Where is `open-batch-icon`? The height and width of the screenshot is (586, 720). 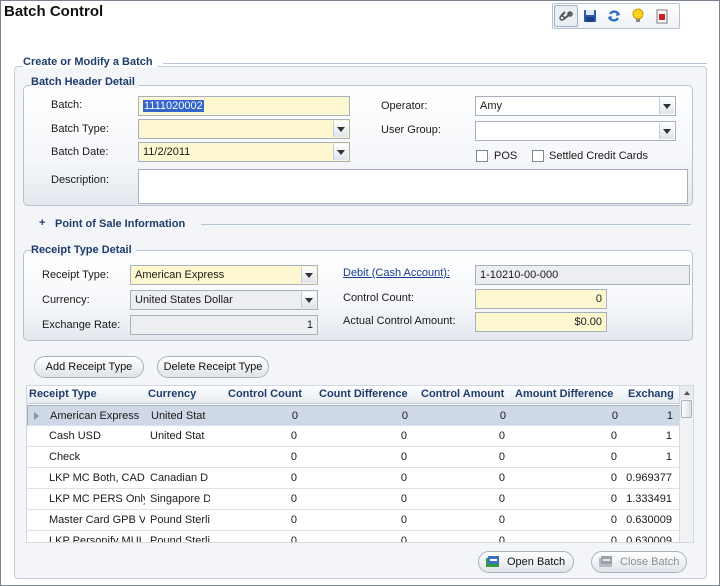 open-batch-icon is located at coordinates (492, 561).